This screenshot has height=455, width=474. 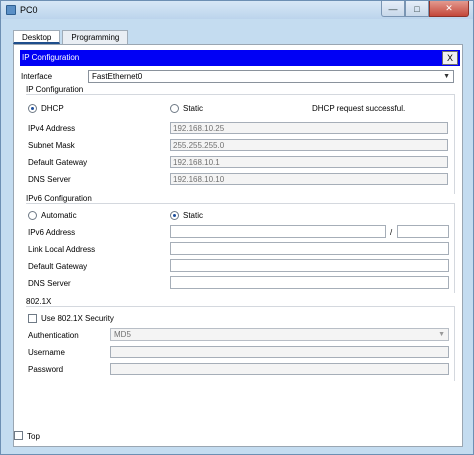 What do you see at coordinates (52, 128) in the screenshot?
I see `ipv4-address-label: IPv4 Address` at bounding box center [52, 128].